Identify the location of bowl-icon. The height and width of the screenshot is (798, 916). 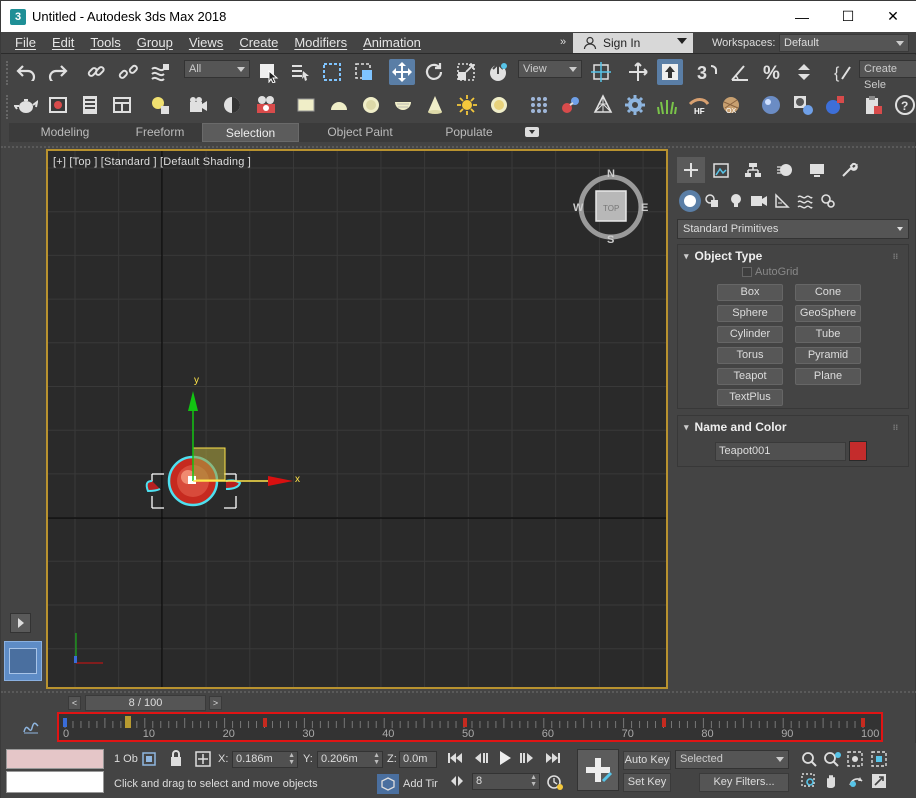
(403, 105).